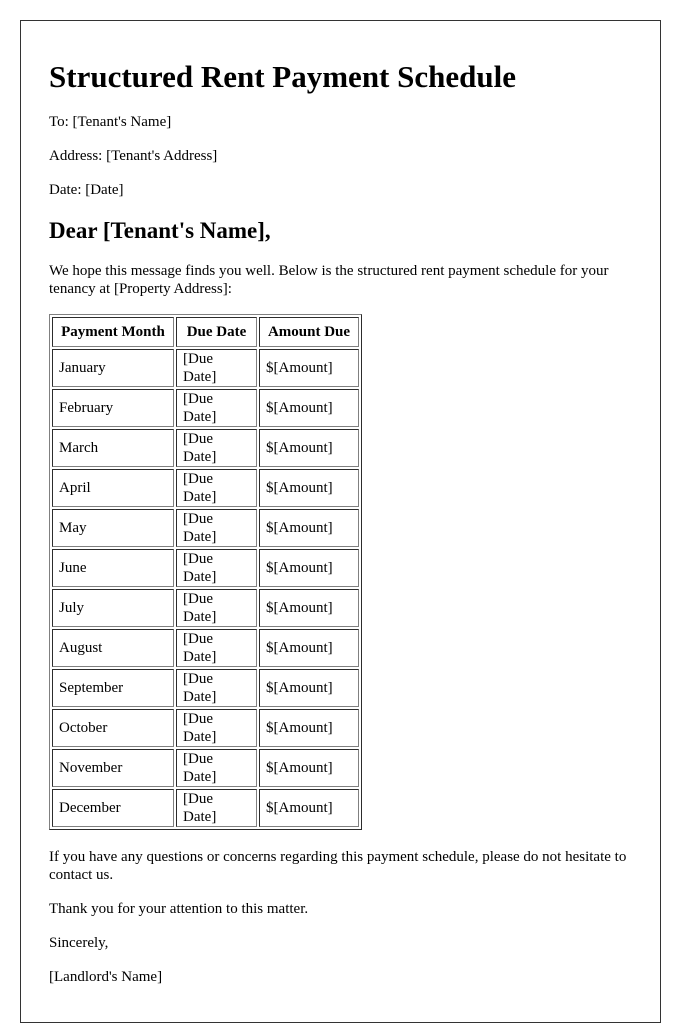 The height and width of the screenshot is (1023, 700). I want to click on cell-payment-month: April, so click(113, 488).